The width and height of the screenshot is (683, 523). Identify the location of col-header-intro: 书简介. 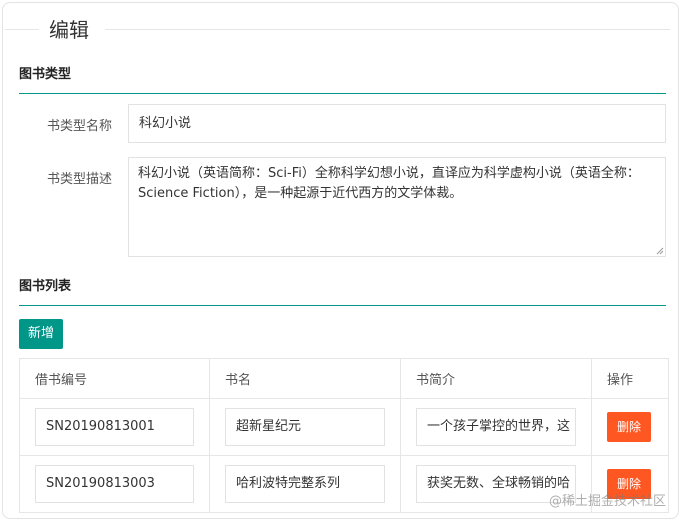
(496, 378).